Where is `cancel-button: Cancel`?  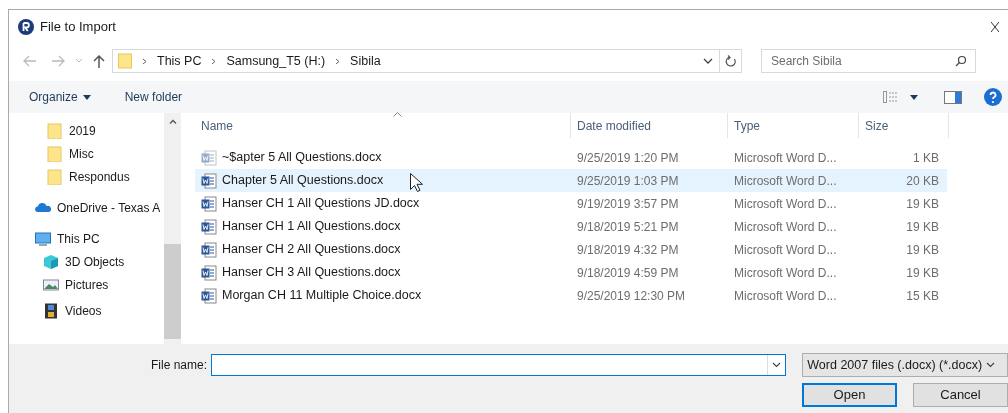 cancel-button: Cancel is located at coordinates (960, 395).